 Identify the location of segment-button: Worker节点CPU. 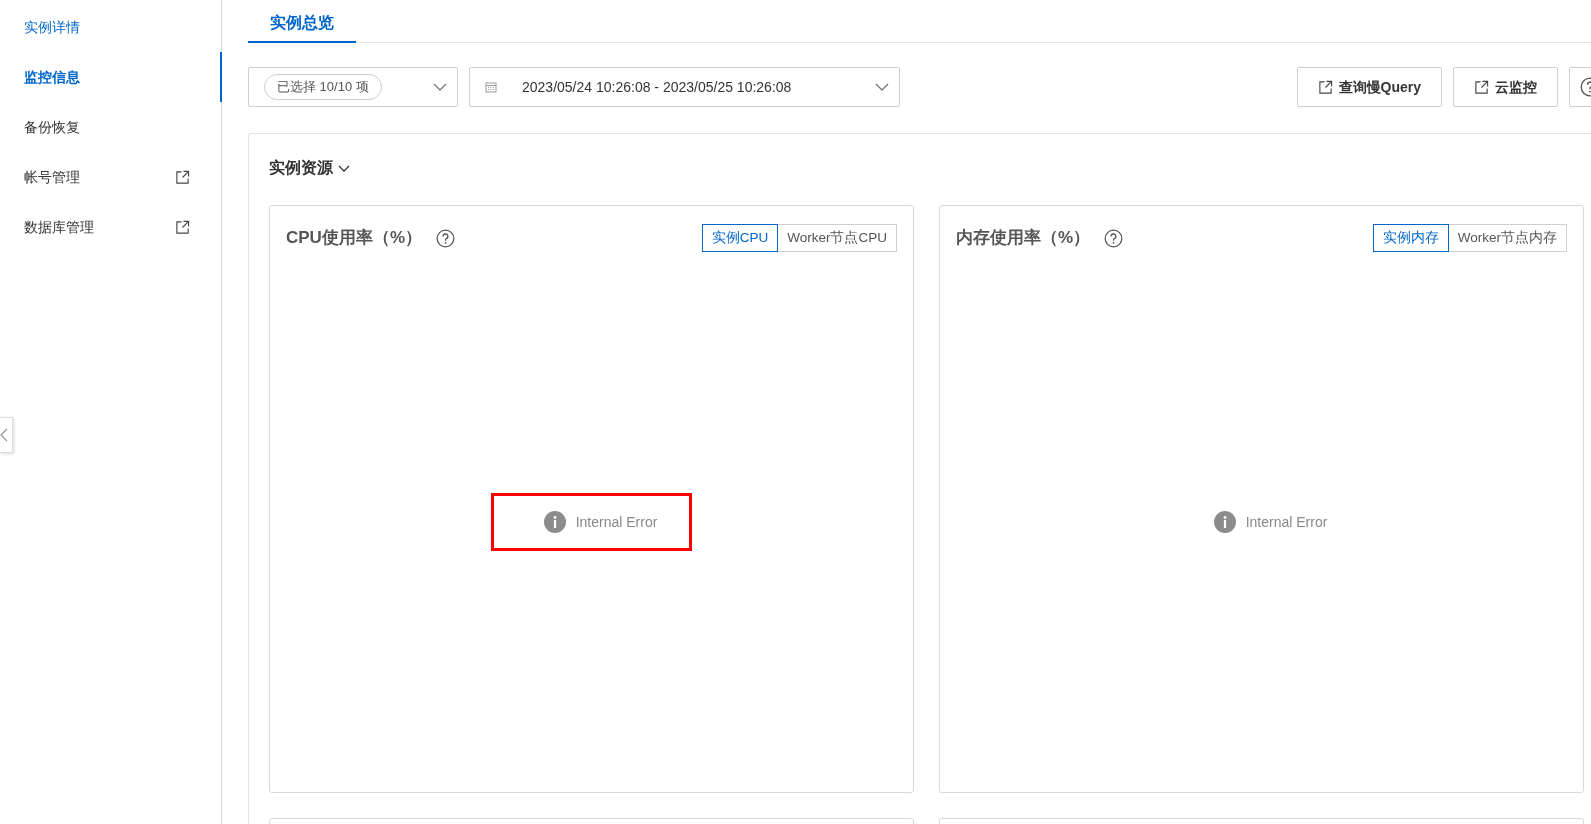
(837, 238).